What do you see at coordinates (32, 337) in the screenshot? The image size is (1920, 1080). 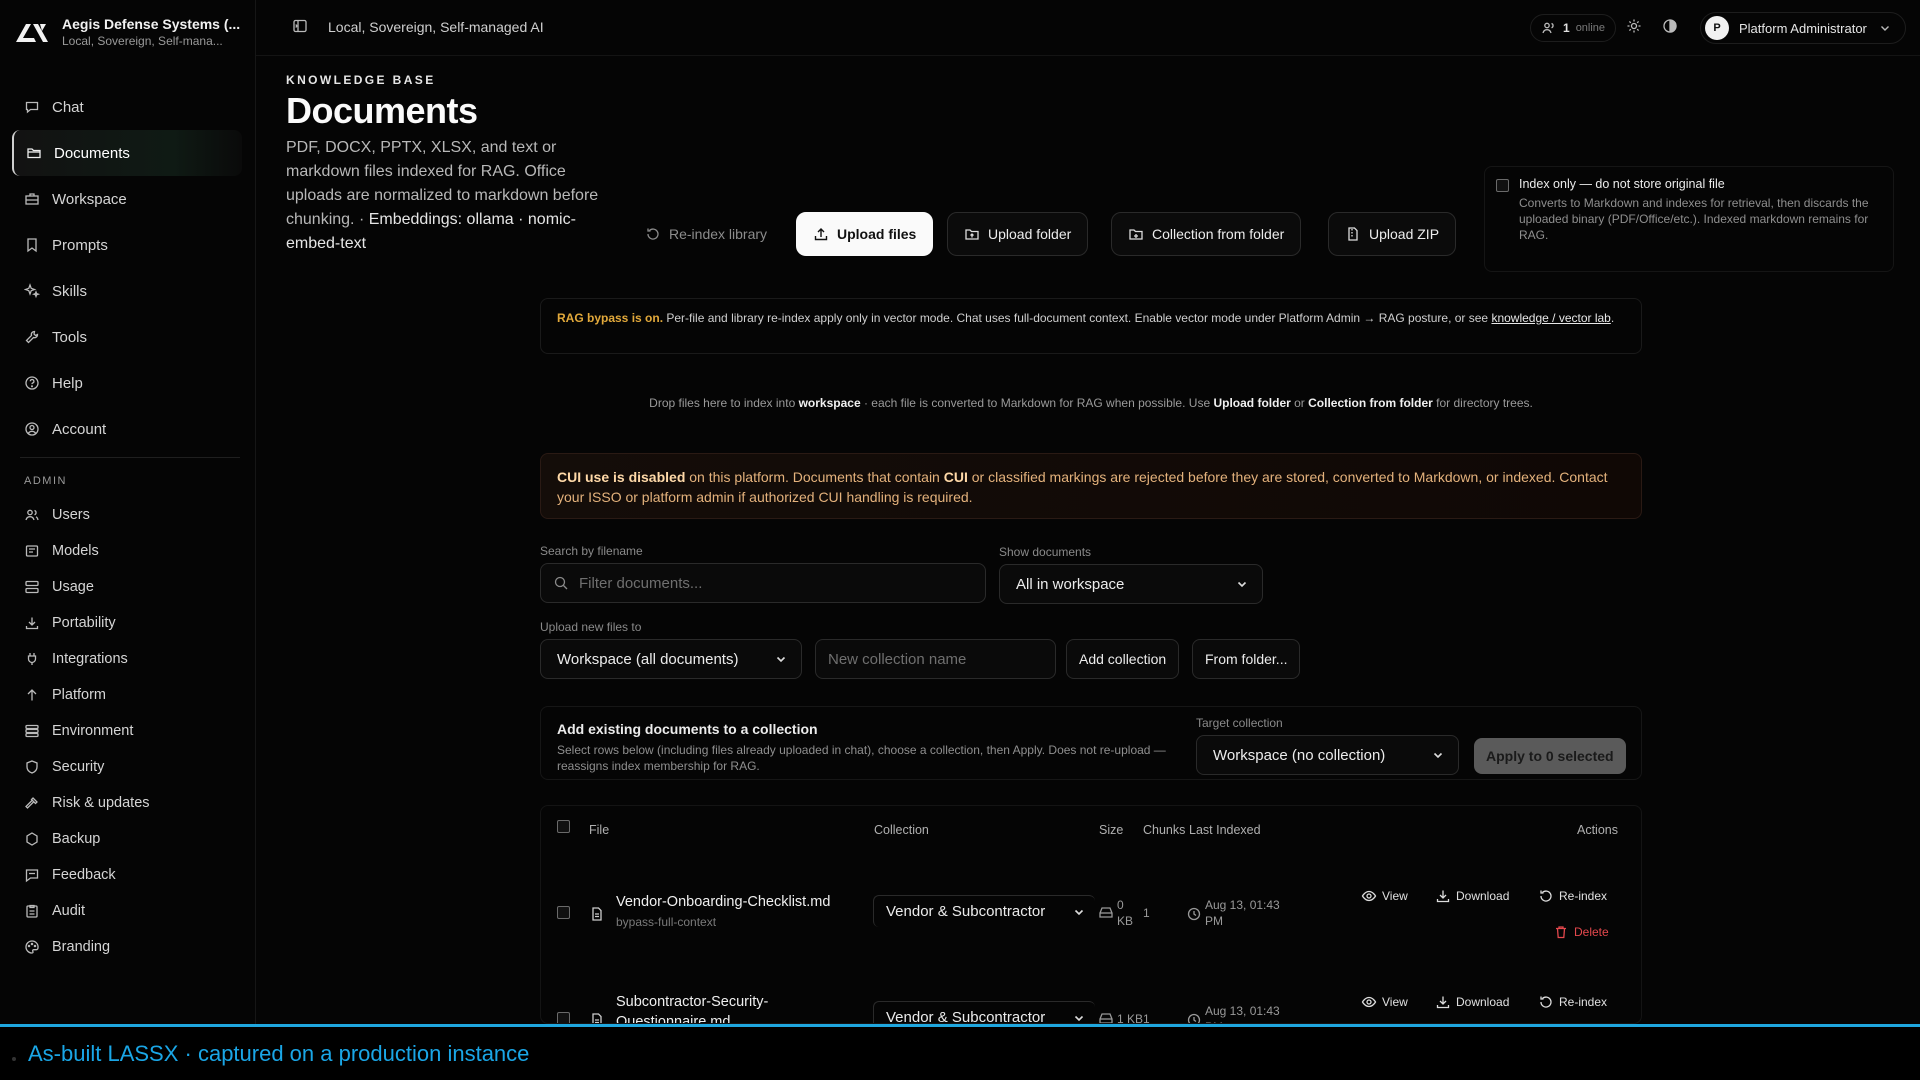 I see `wrench-icon` at bounding box center [32, 337].